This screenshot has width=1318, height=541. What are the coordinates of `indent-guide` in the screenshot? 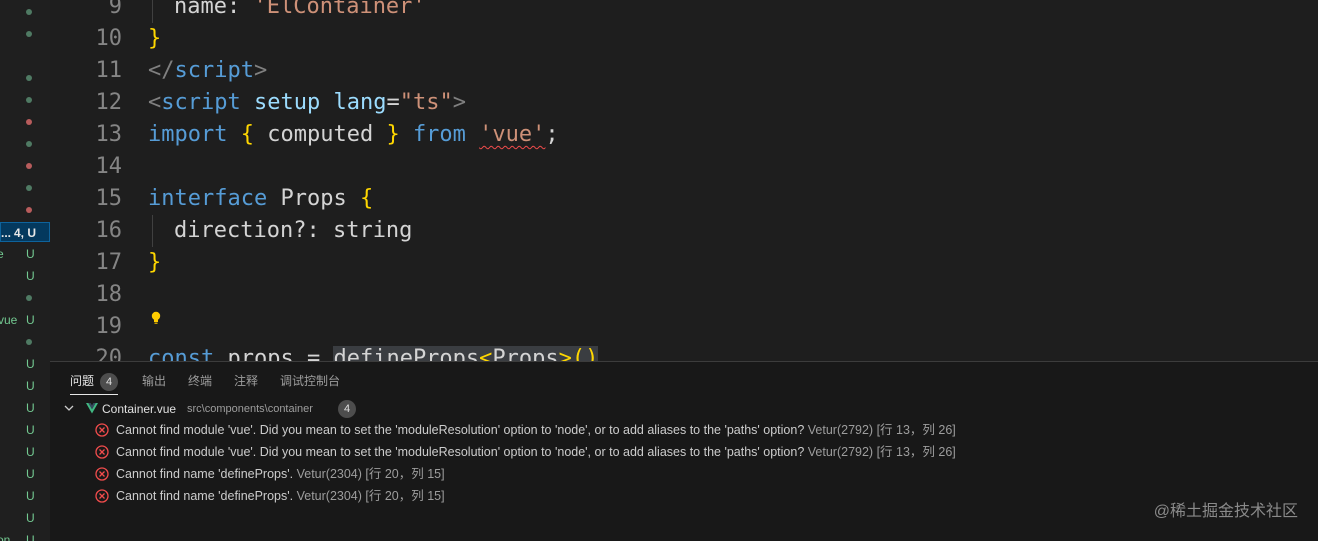 It's located at (152, 231).